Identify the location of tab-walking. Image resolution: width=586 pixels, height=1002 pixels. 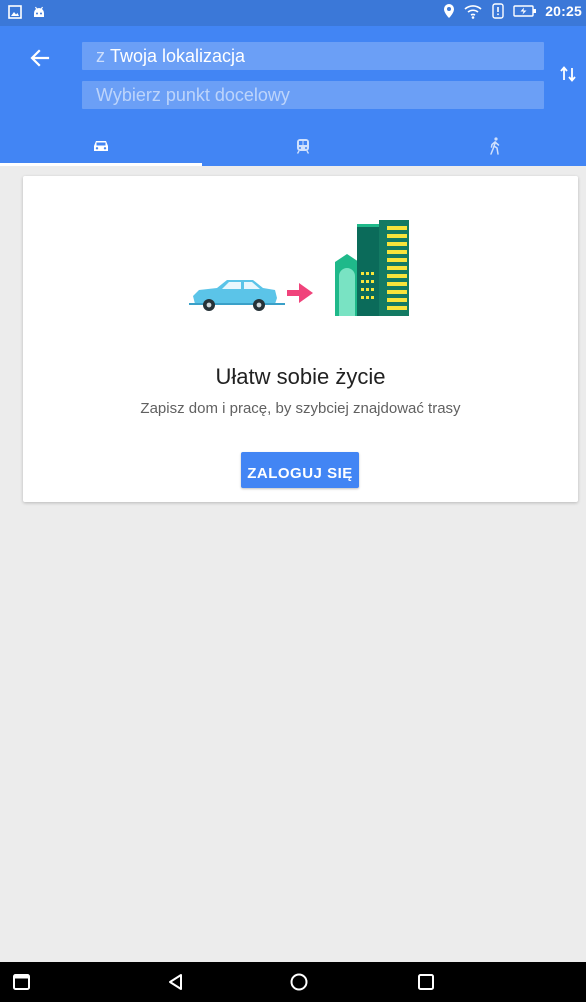
(495, 146).